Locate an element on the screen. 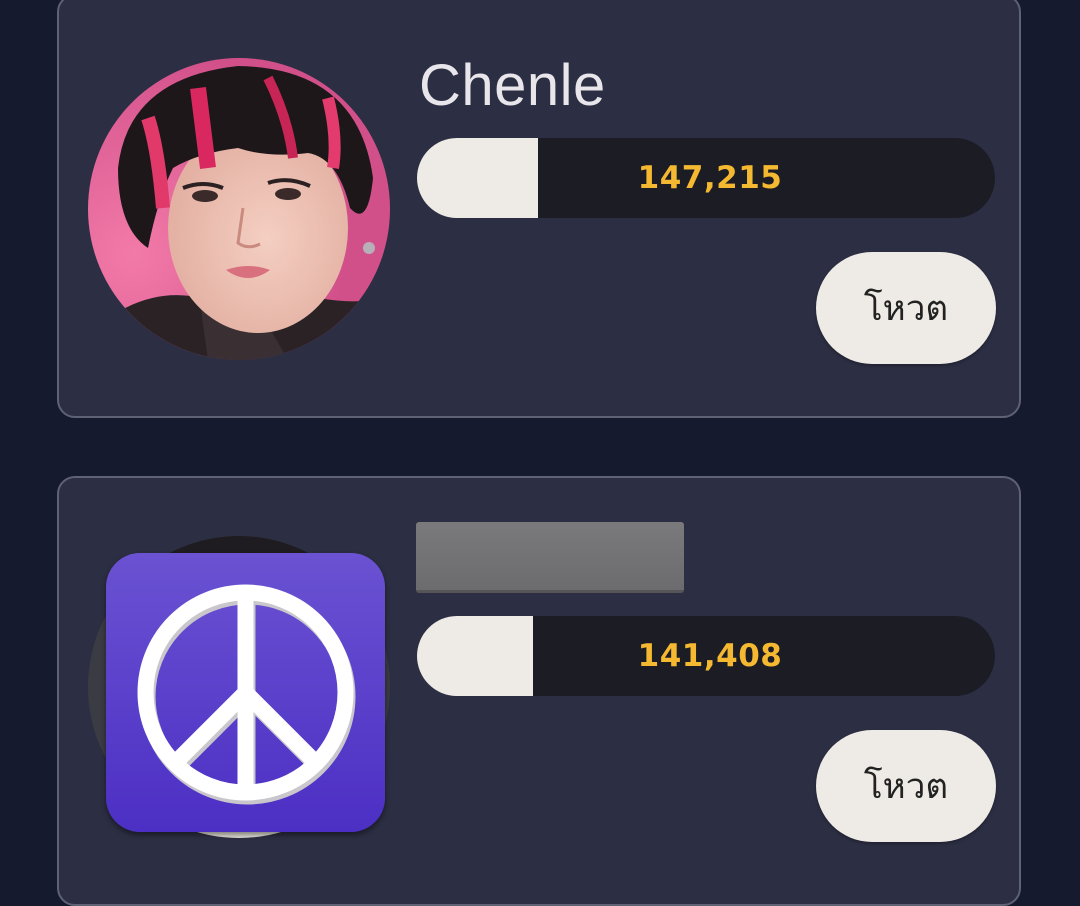  vote-progress-bar: 141,408 is located at coordinates (706, 656).